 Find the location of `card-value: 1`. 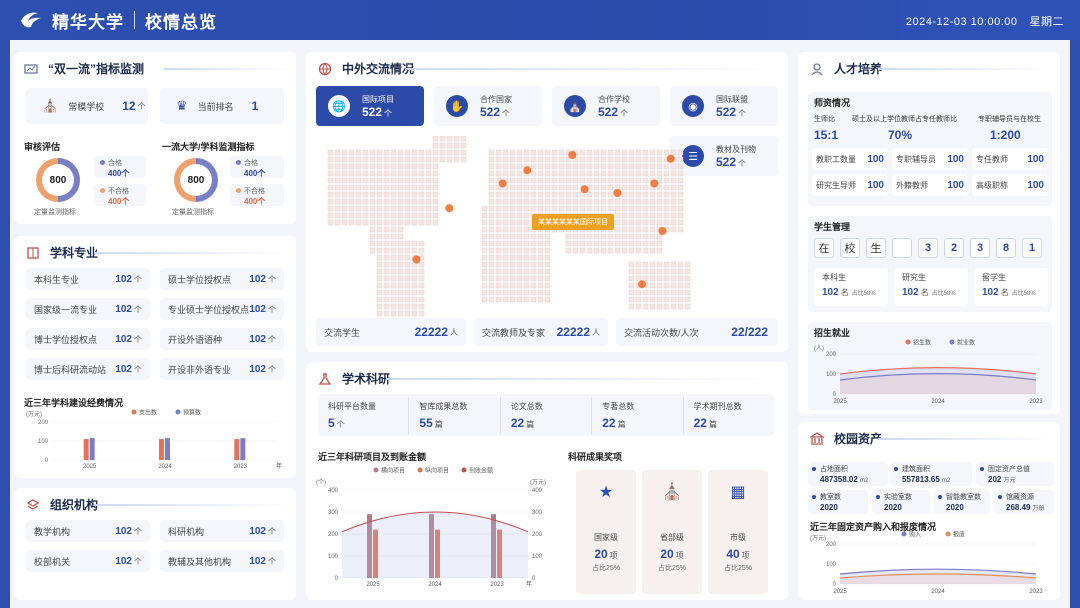

card-value: 1 is located at coordinates (255, 106).